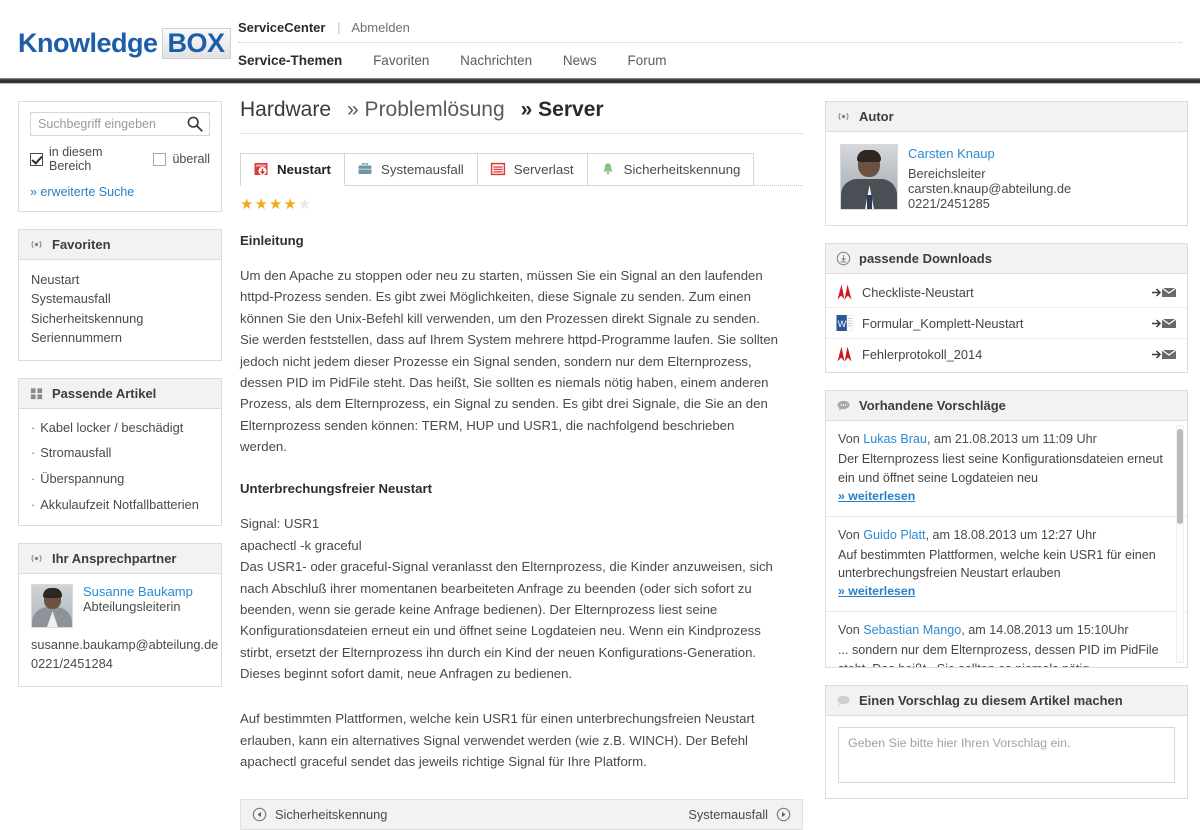 This screenshot has height=830, width=1200. I want to click on server-load-icon, so click(497, 169).